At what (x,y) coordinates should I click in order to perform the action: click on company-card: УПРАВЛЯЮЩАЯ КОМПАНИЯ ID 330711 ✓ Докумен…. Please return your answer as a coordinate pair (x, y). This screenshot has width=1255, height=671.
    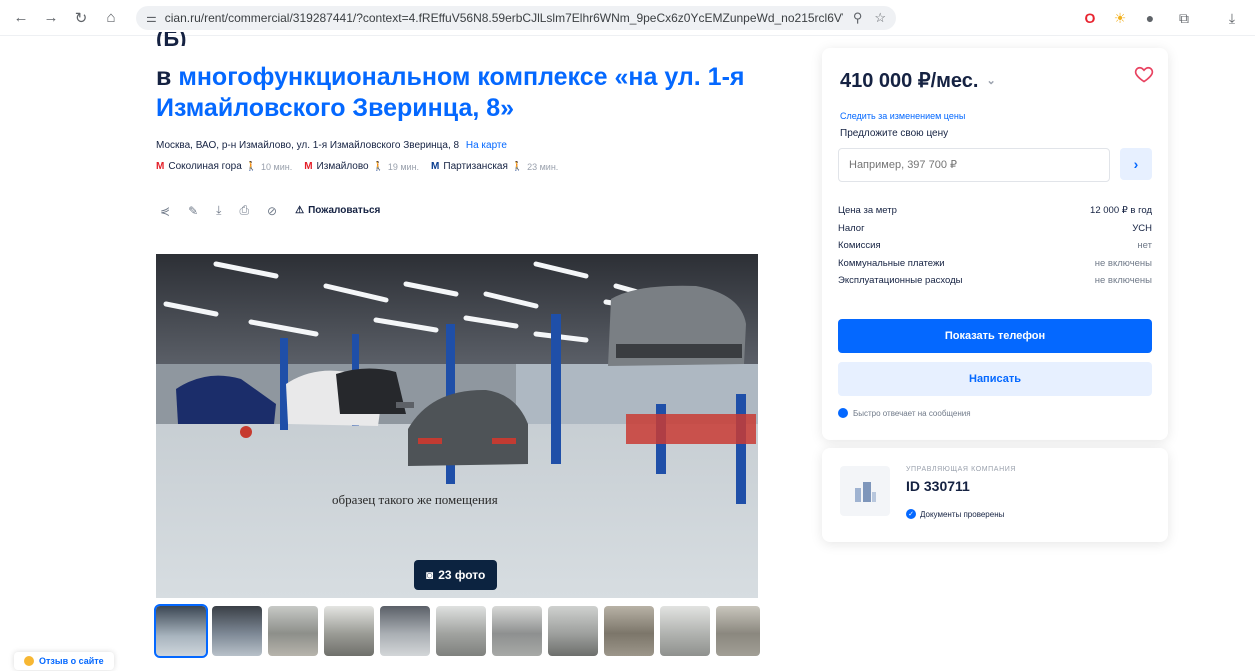
    Looking at the image, I should click on (995, 495).